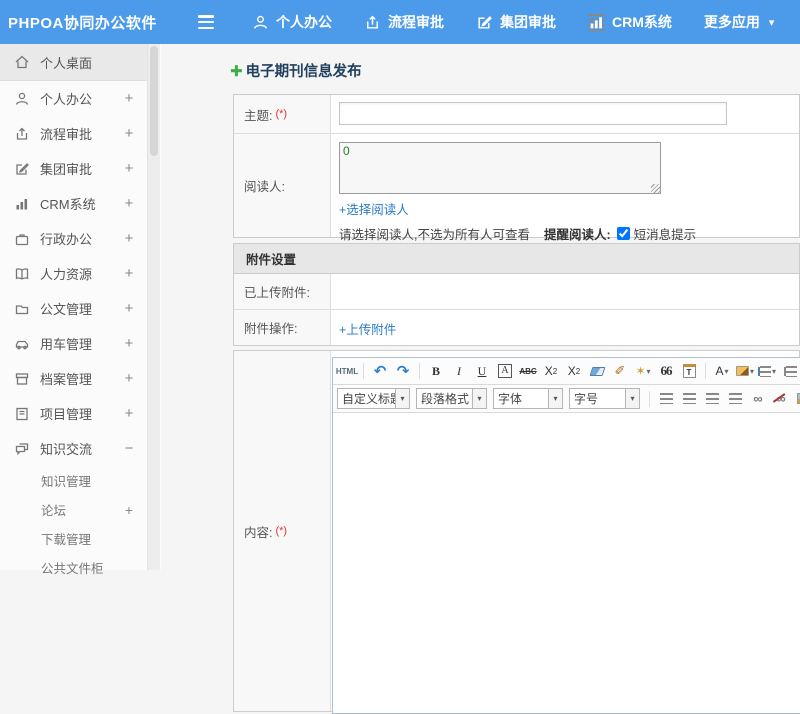  I want to click on nav-label: 个人办公, so click(304, 22).